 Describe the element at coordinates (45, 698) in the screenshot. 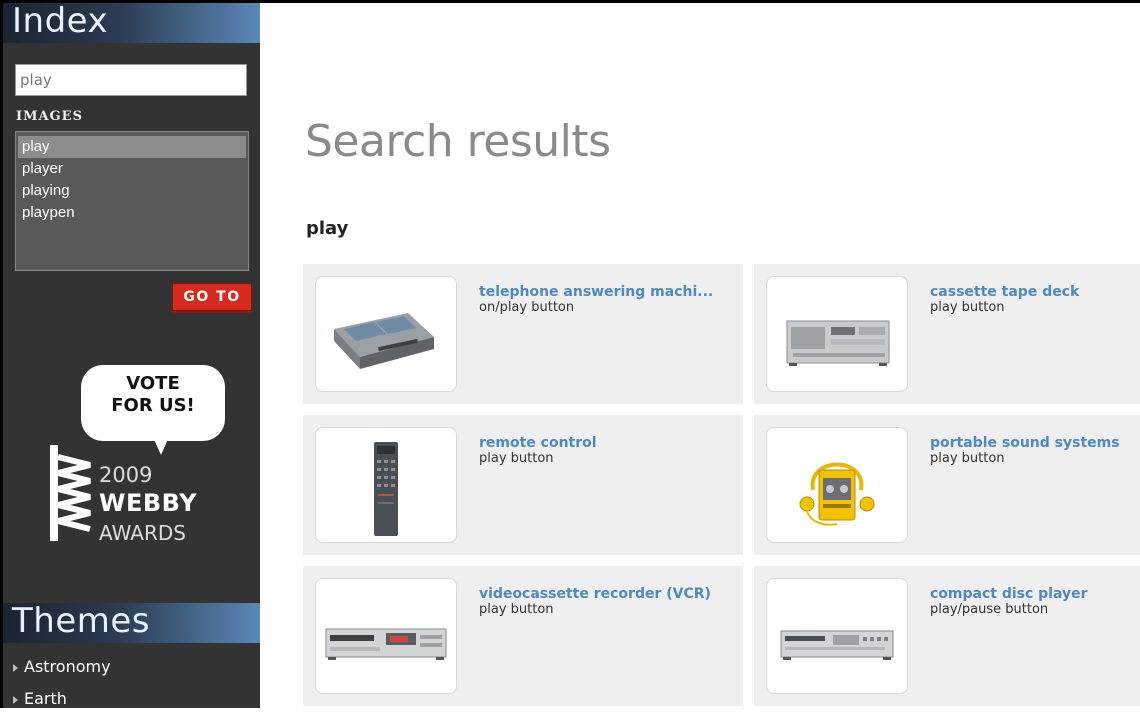

I see `theme-label: Earth` at that location.